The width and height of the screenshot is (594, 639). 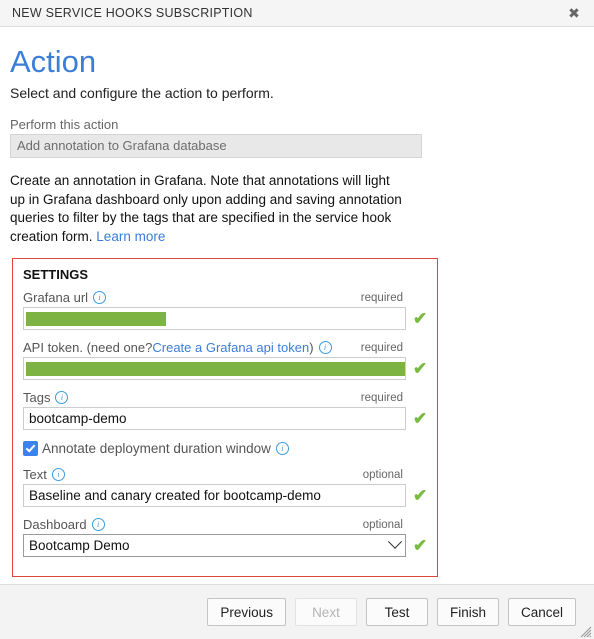 What do you see at coordinates (420, 545) in the screenshot?
I see `dashboard-valid-icon: ✔` at bounding box center [420, 545].